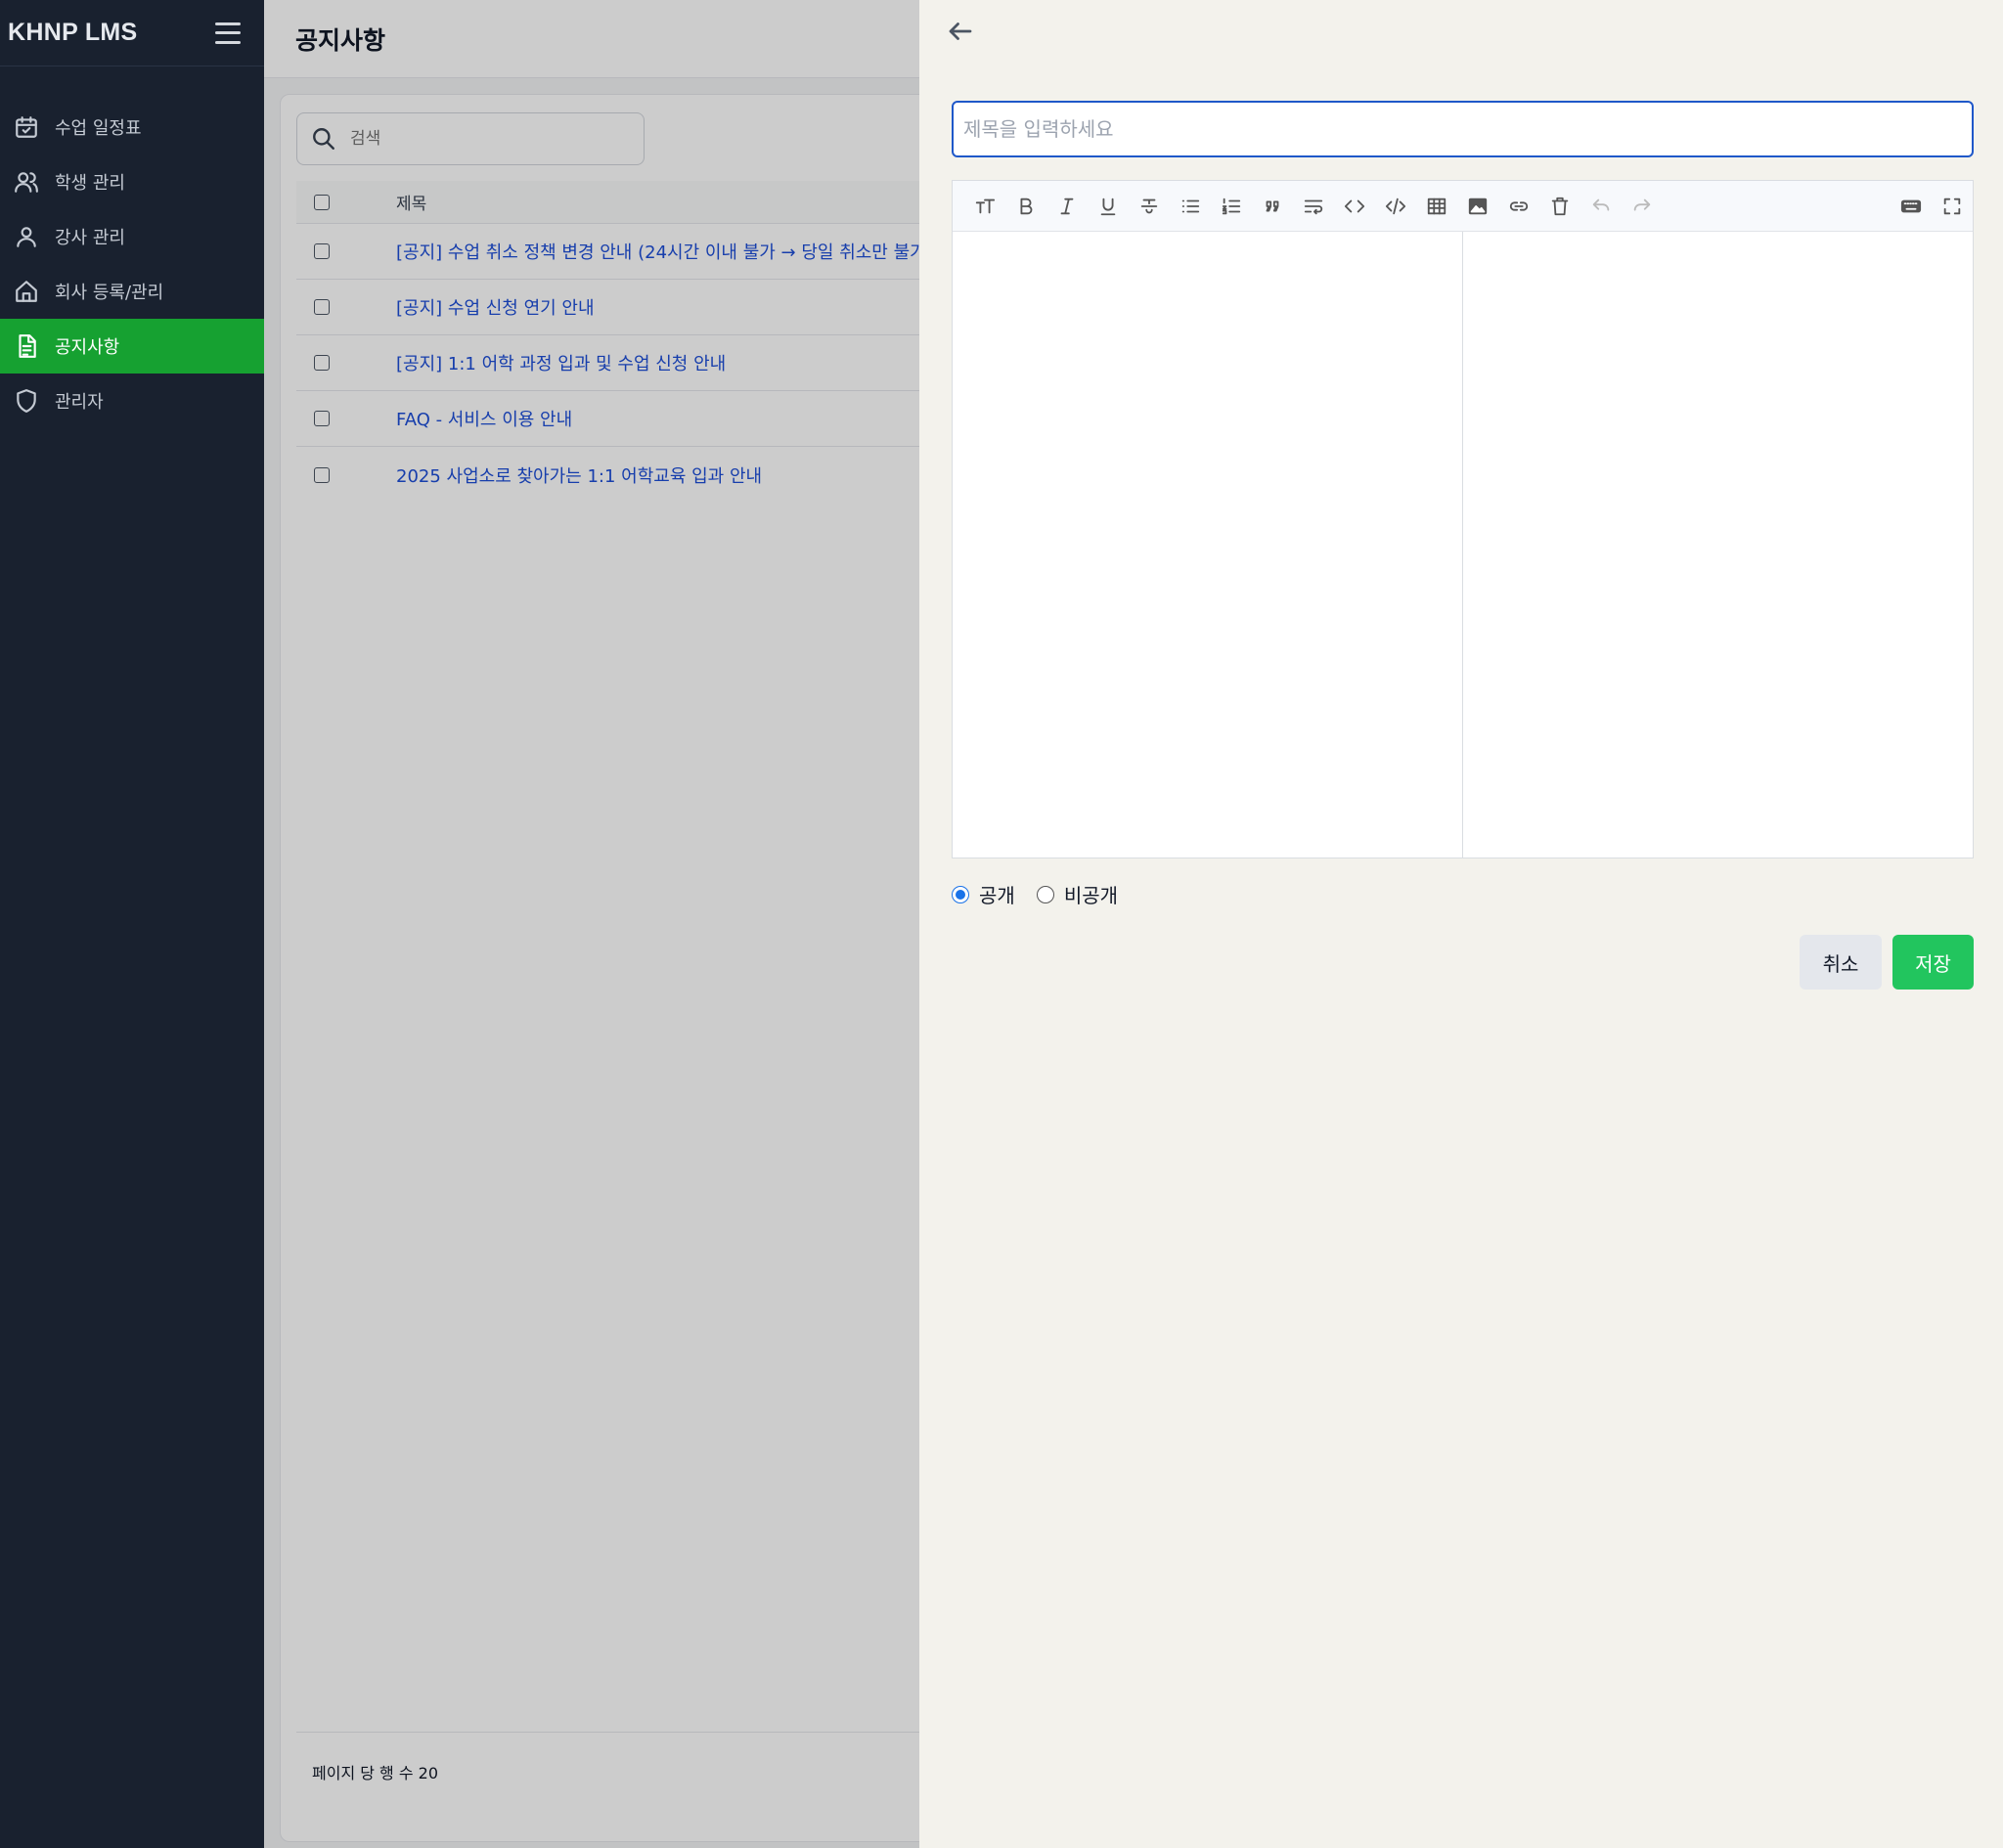 This screenshot has width=2003, height=1848. I want to click on bold-button, so click(1026, 206).